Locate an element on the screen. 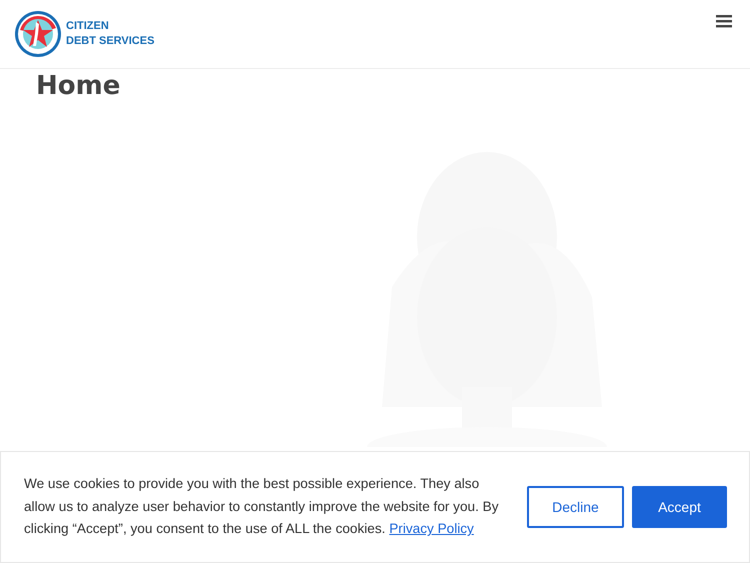 The image size is (750, 563). logo-text: DEBT SERVICES is located at coordinates (110, 41).